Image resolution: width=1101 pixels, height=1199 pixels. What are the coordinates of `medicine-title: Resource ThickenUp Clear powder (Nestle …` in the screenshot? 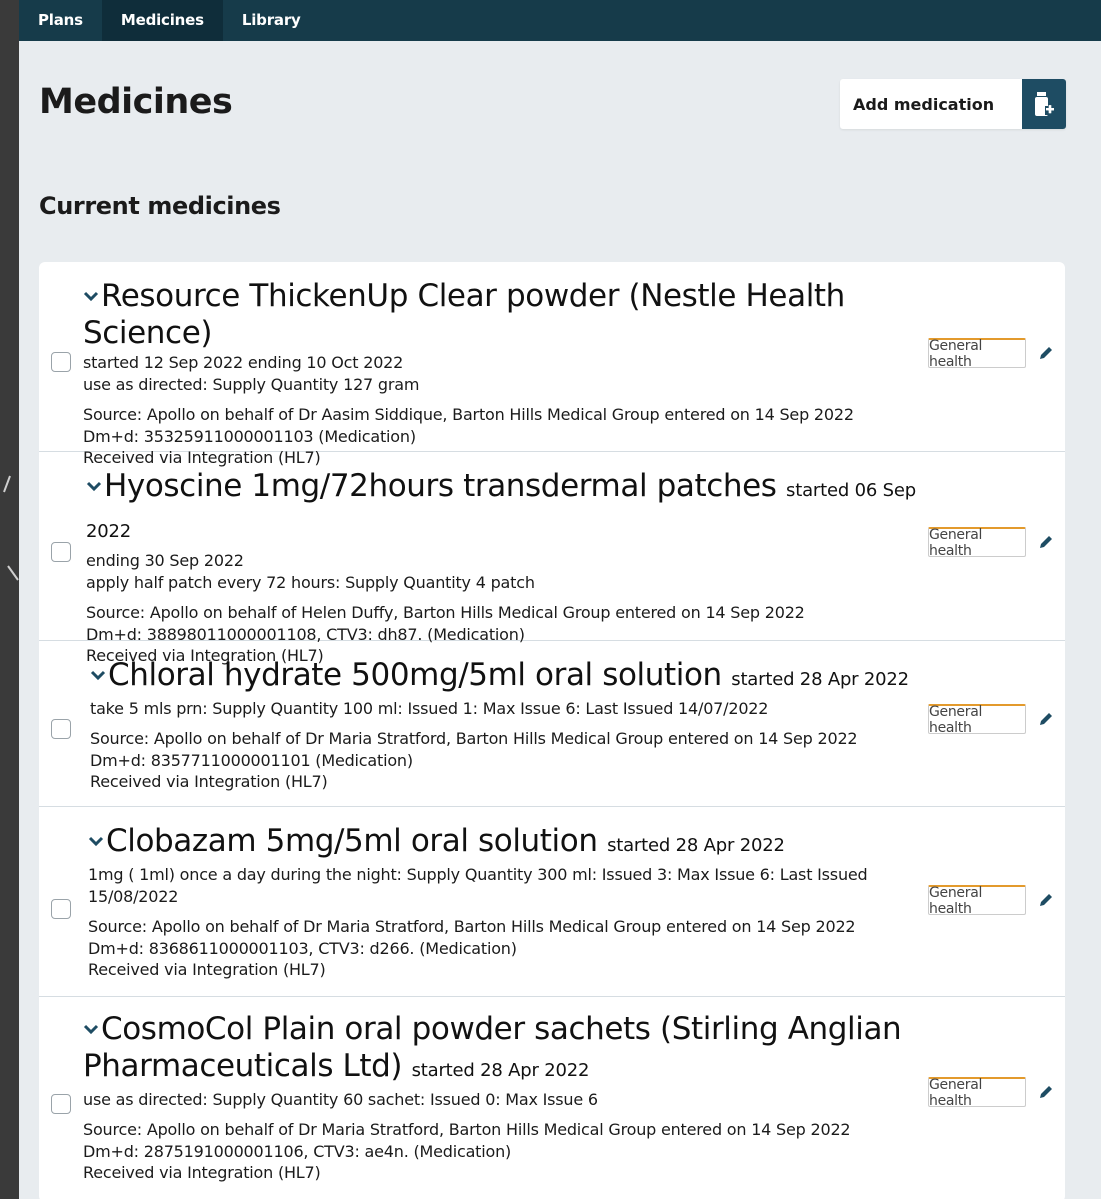 It's located at (499, 315).